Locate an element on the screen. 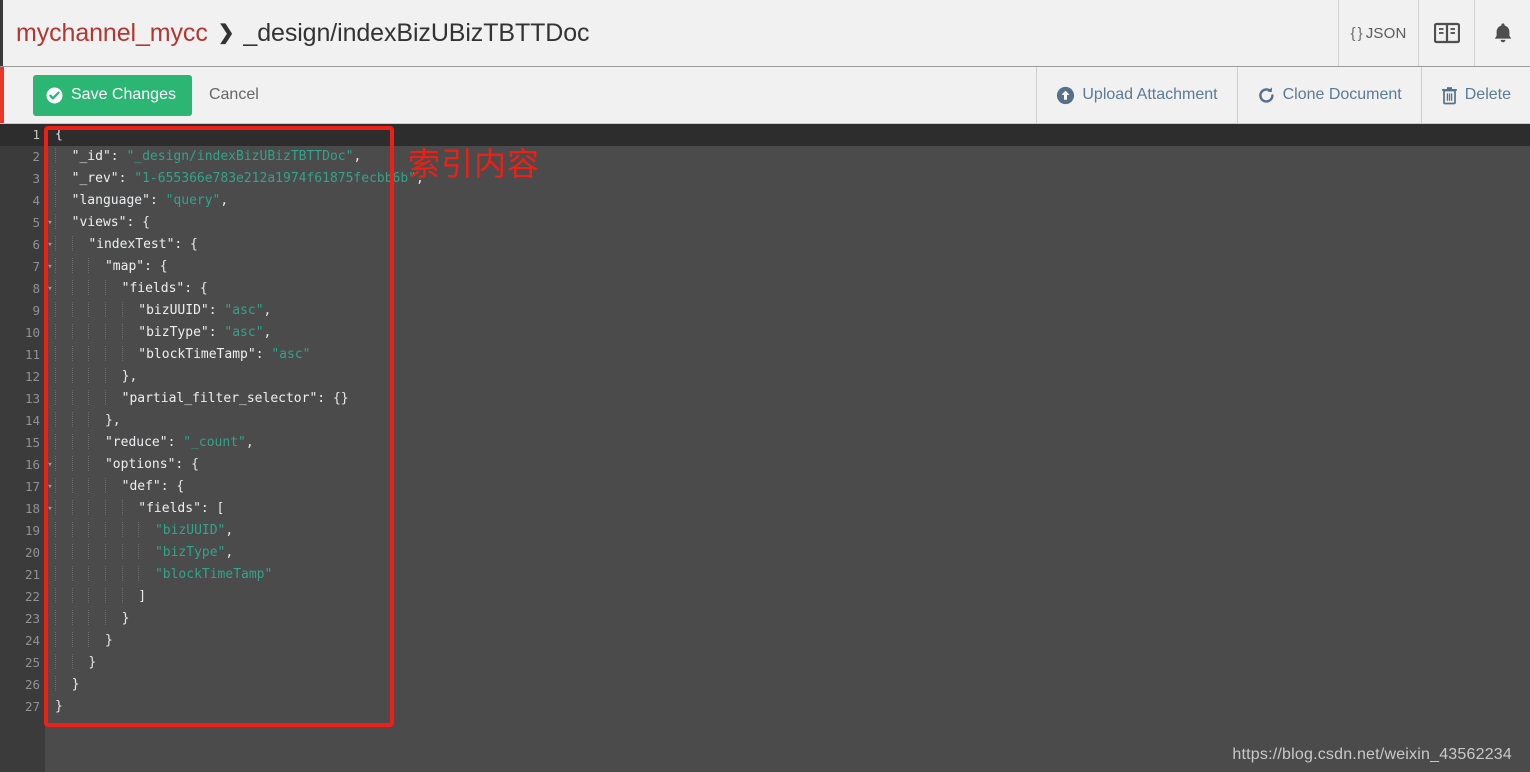  gutter-line-number: 9 is located at coordinates (22, 311).